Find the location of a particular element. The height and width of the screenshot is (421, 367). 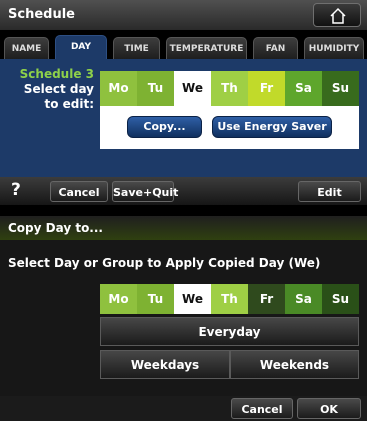

copy-day-button-fr: Fr is located at coordinates (266, 299).